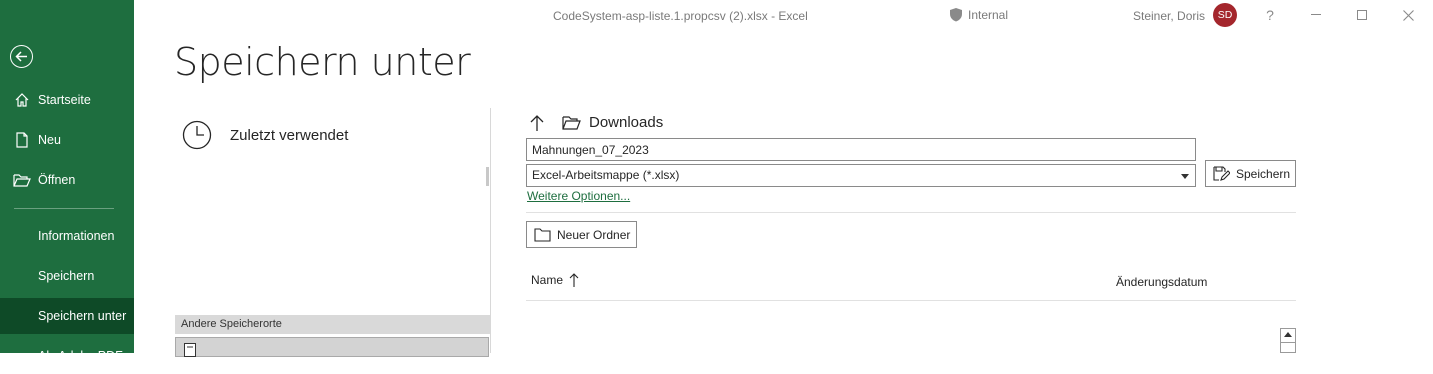 This screenshot has height=374, width=1433. I want to click on sidebar-item-label: Speichern, so click(66, 276).